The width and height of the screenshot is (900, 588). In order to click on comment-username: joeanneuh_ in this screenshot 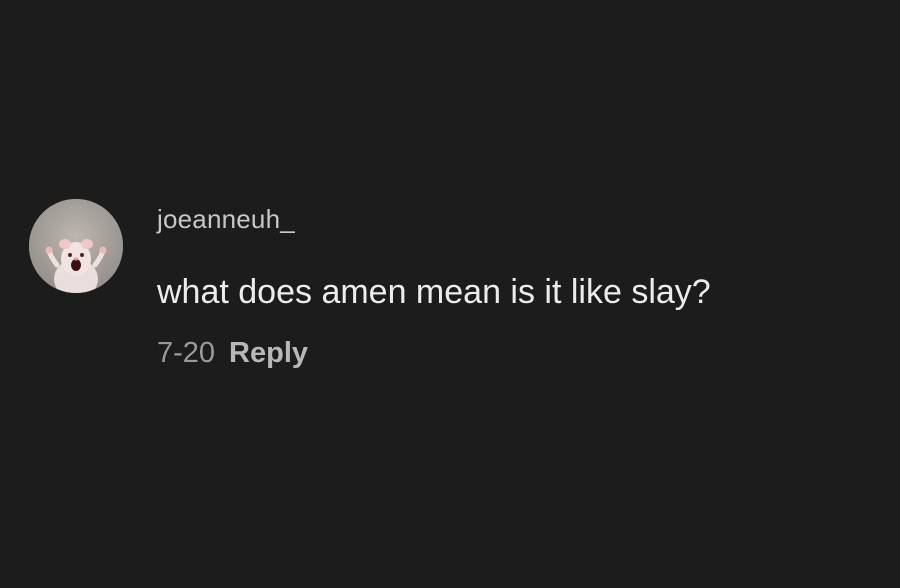, I will do `click(226, 219)`.